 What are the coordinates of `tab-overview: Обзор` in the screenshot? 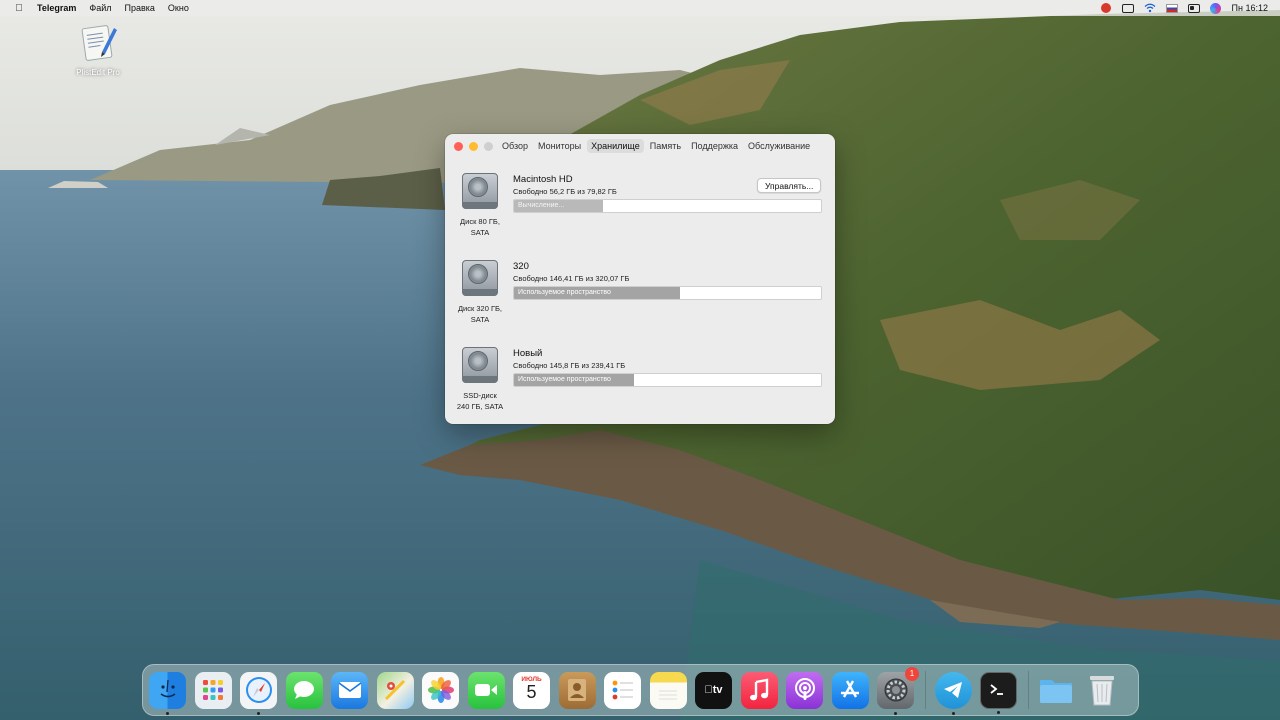 It's located at (515, 146).